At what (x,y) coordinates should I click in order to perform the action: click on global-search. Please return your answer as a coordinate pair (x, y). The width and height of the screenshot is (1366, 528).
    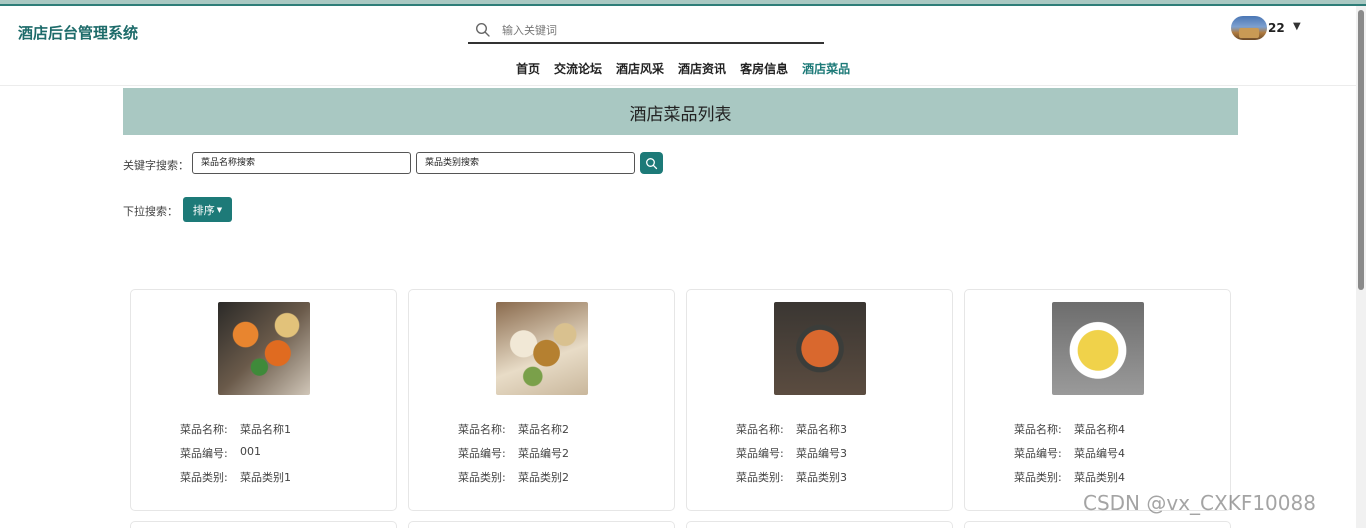
    Looking at the image, I should click on (646, 30).